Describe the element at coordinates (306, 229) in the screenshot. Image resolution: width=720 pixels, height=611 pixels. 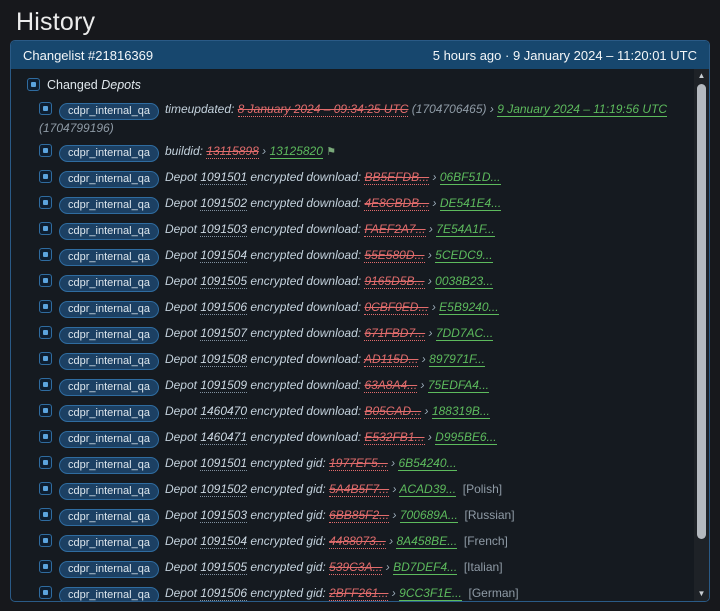
I see `row-text: encrypted download:` at that location.